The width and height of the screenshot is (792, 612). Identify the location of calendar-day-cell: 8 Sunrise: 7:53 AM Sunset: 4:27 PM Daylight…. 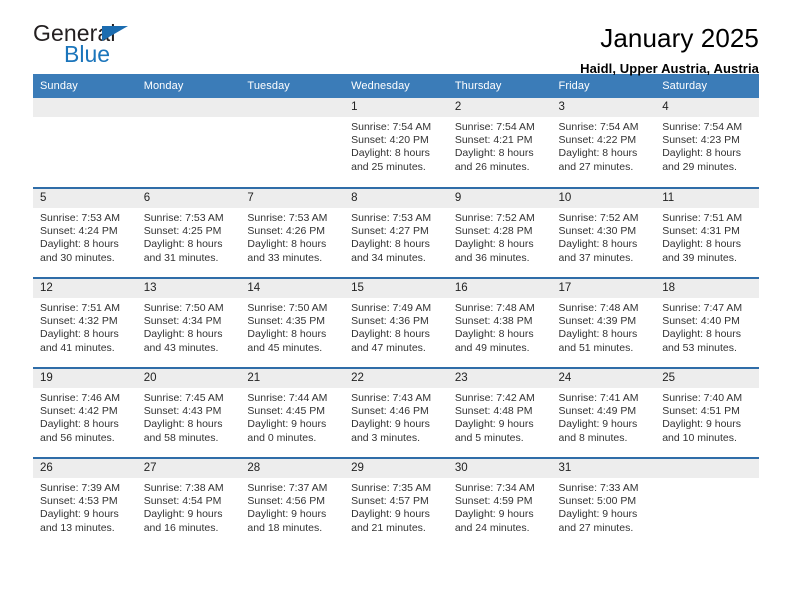
(396, 232).